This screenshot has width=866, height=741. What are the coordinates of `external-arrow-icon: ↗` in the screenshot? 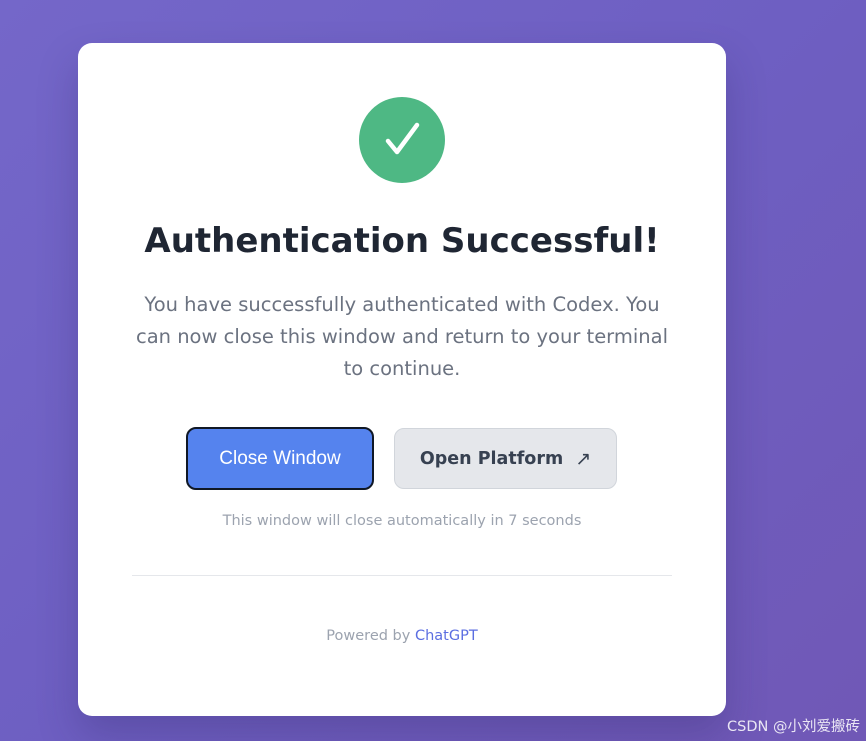 It's located at (583, 458).